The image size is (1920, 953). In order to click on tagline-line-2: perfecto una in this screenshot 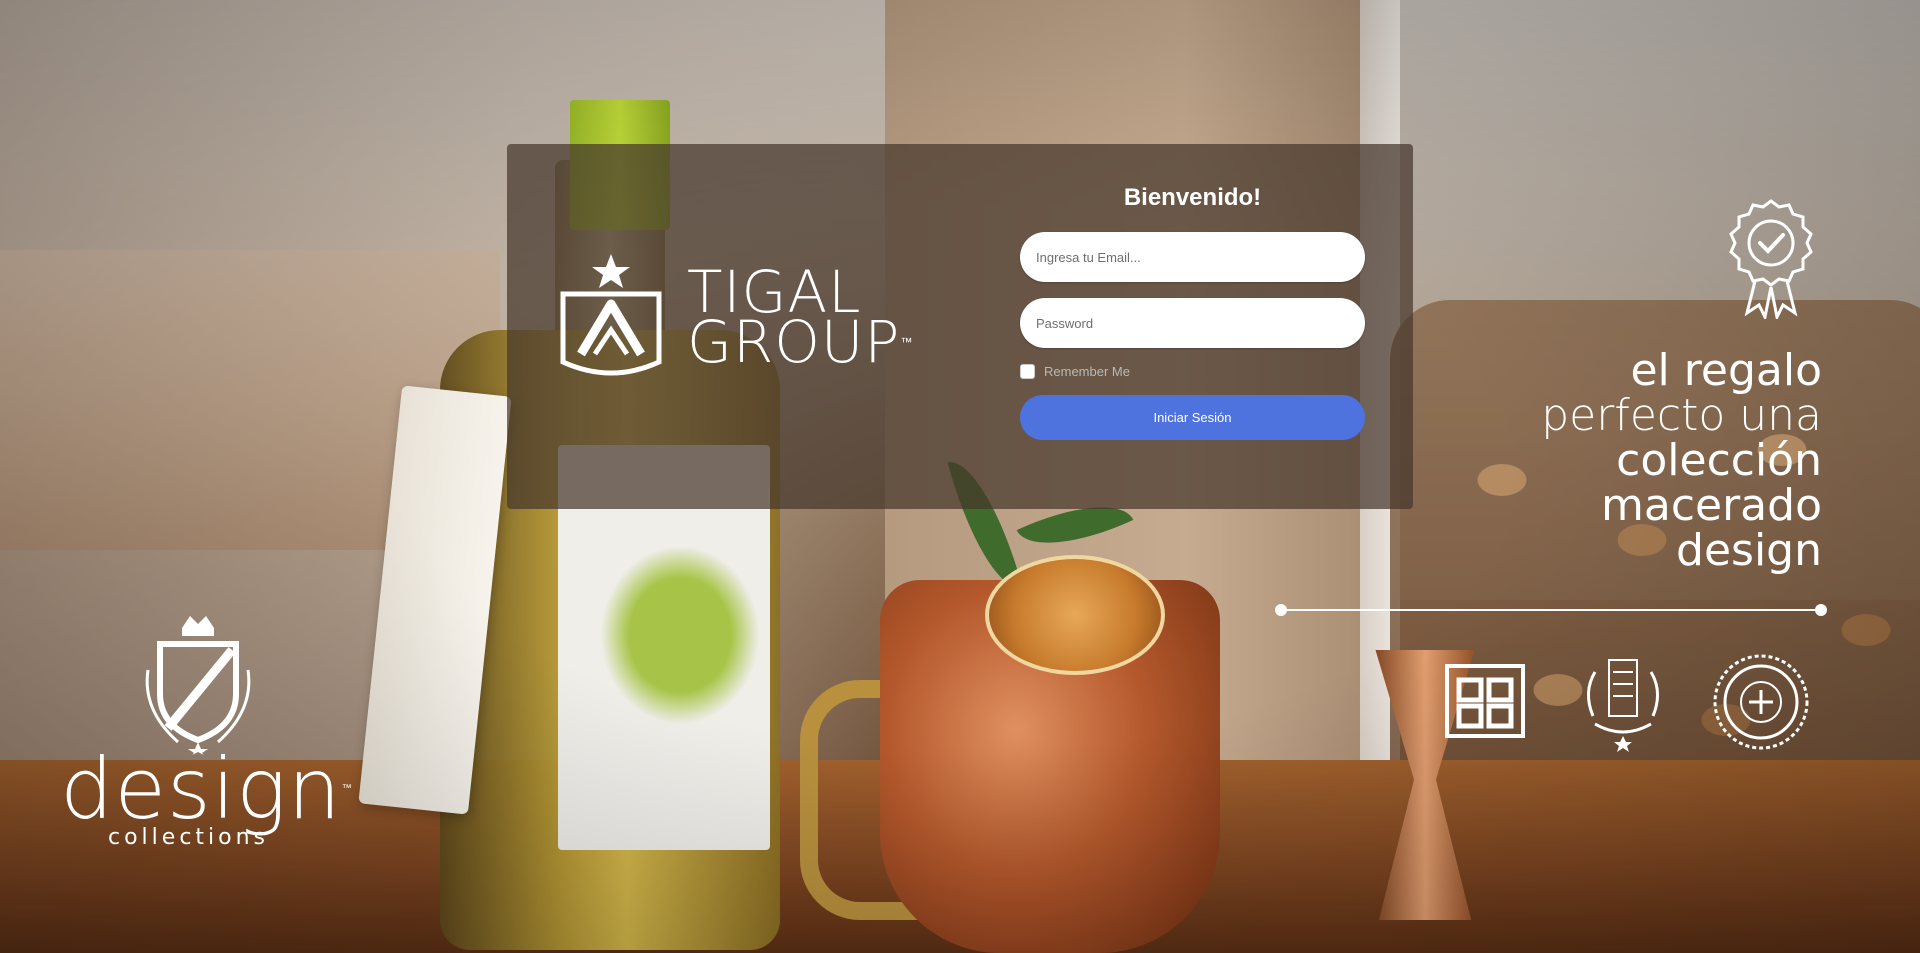, I will do `click(1681, 415)`.